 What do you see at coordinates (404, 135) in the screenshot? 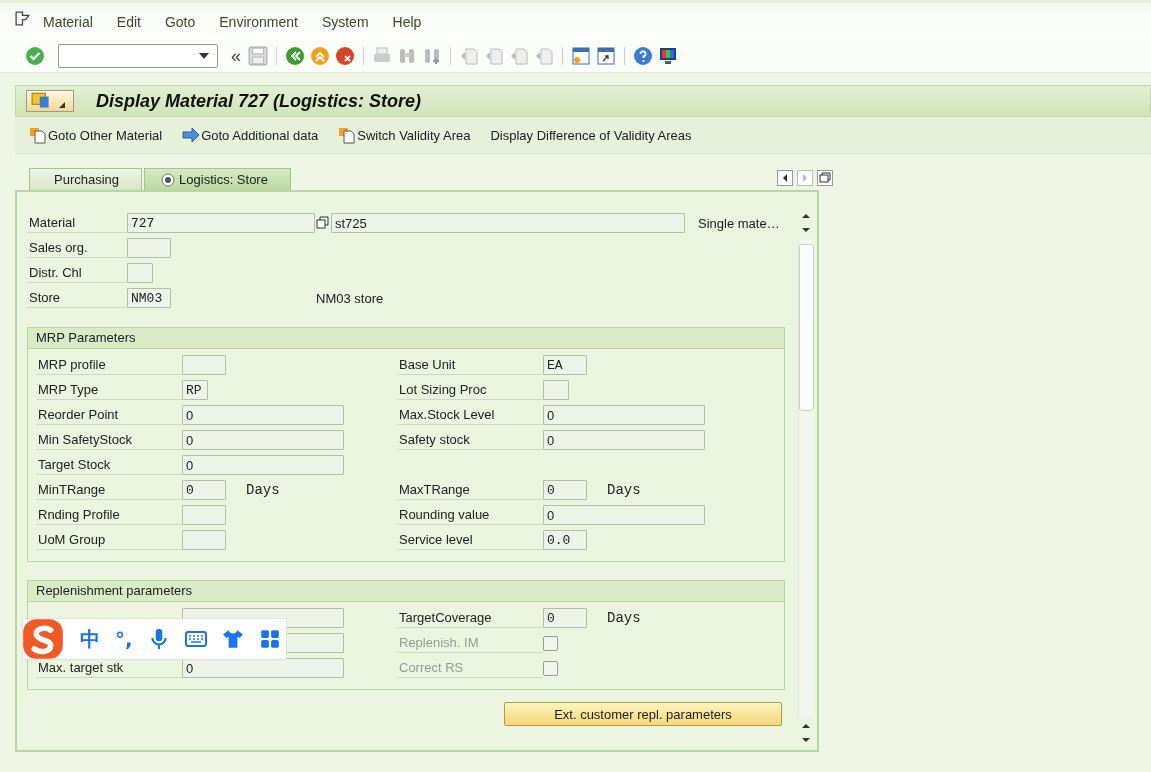
I see `toolbar-button: Switch Validity Area` at bounding box center [404, 135].